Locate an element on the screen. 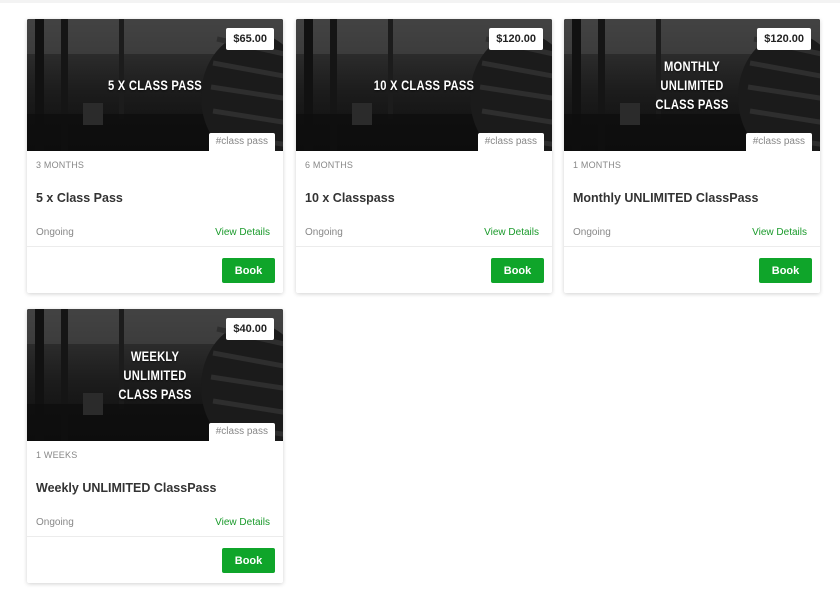 This screenshot has height=602, width=840. pass-duration: 3 MONTHS is located at coordinates (60, 165).